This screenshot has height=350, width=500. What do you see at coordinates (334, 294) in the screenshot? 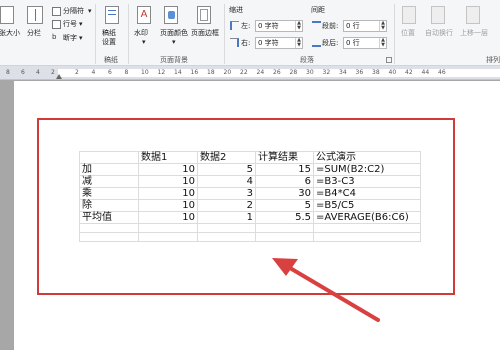
I see `arrow-shaft` at bounding box center [334, 294].